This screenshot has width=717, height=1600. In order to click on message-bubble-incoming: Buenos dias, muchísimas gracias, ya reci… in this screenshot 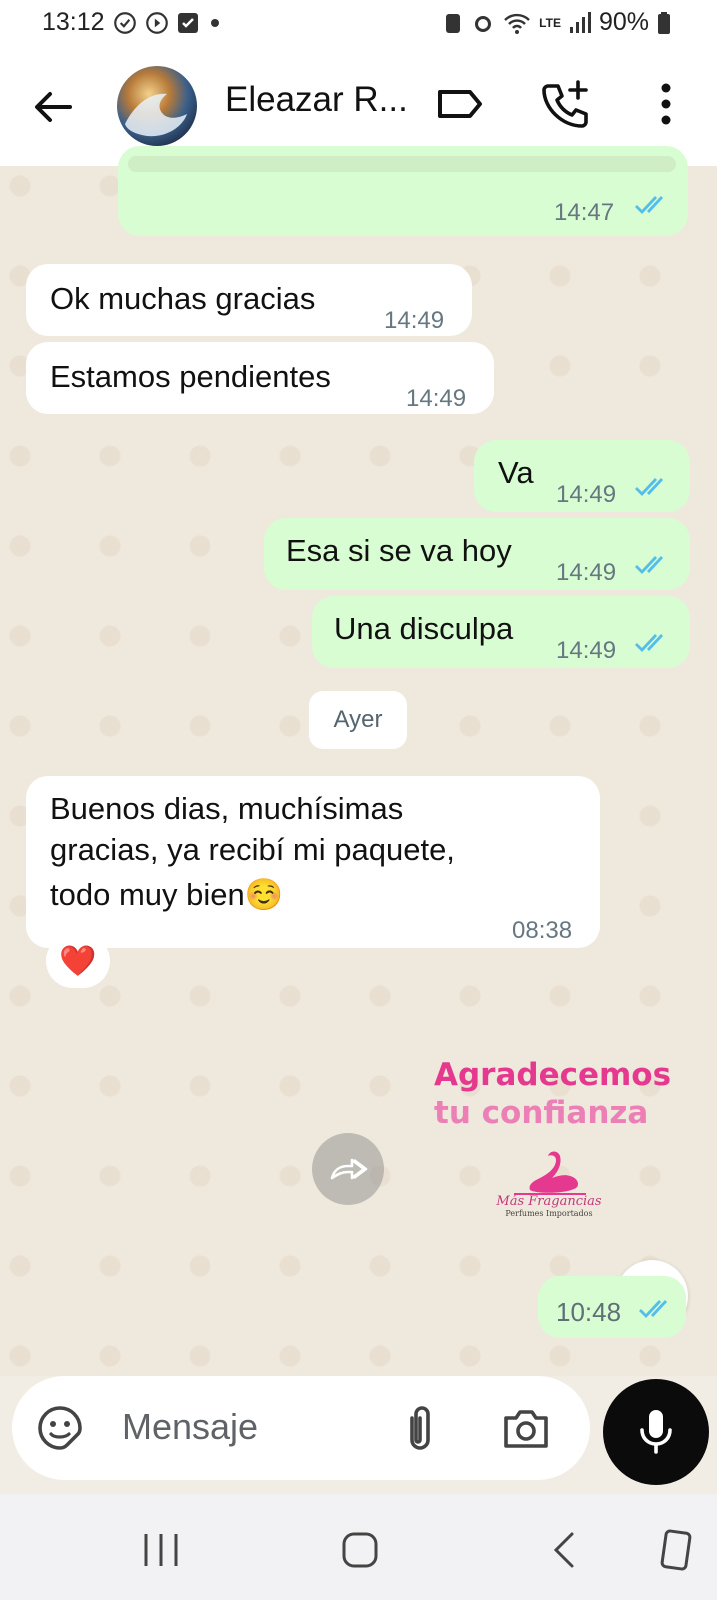, I will do `click(313, 862)`.